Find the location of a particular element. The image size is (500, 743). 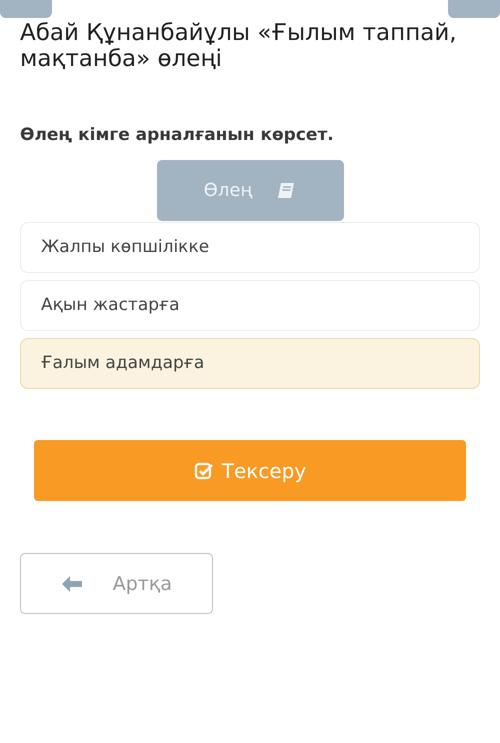

question-text: Өлең кімге арналғанын көрсет. is located at coordinates (177, 135).